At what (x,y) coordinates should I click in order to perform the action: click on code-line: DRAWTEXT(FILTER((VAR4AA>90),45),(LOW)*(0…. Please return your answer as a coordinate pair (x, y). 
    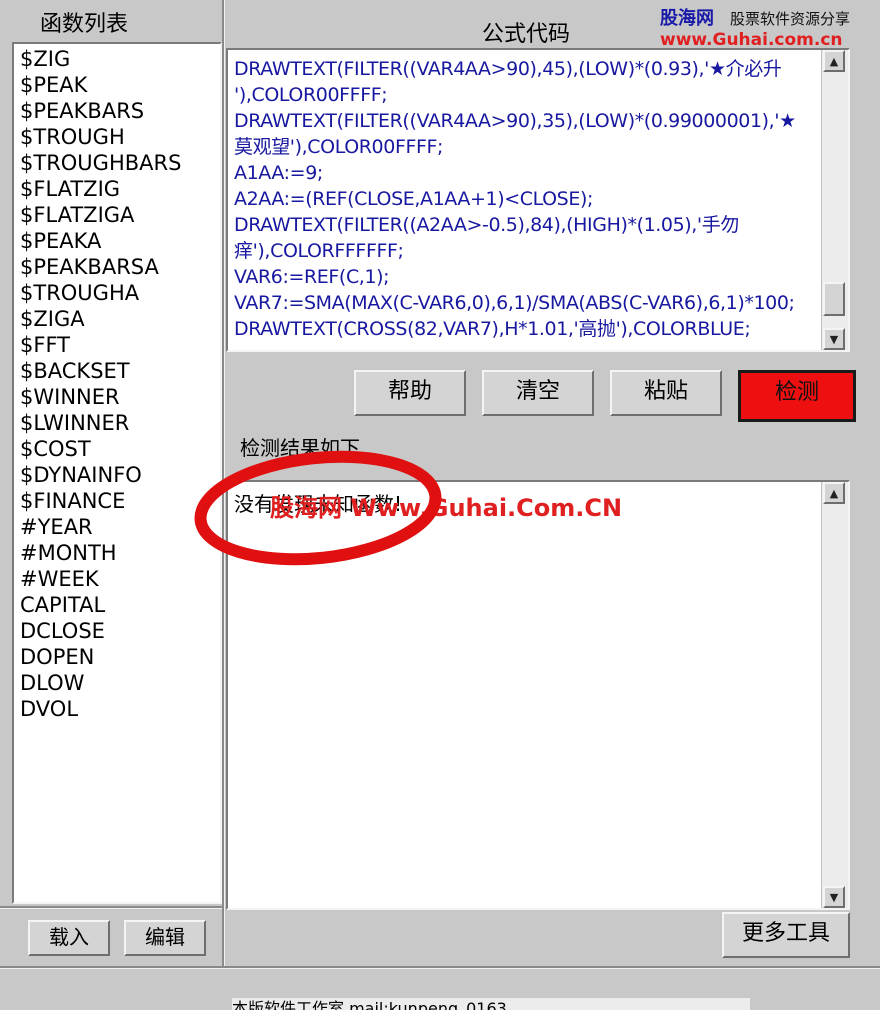
    Looking at the image, I should click on (508, 69).